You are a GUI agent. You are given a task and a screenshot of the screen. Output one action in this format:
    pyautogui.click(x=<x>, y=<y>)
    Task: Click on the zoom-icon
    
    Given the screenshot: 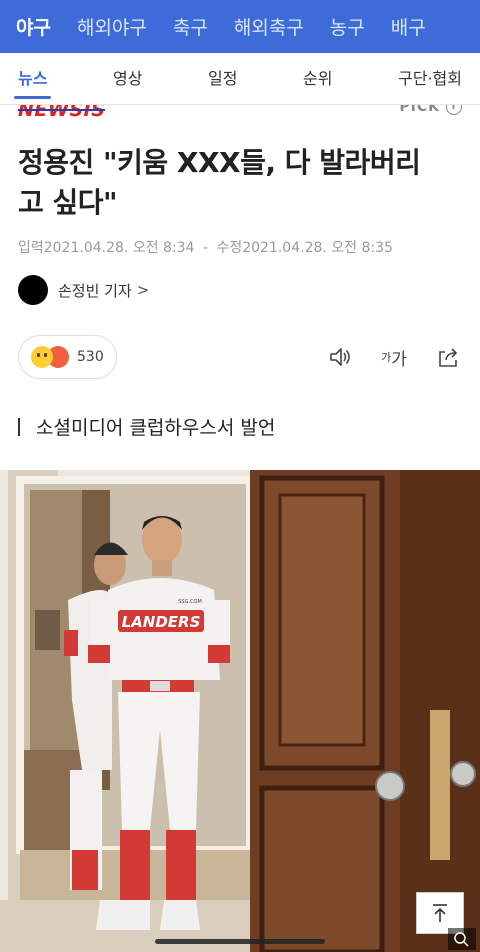 What is the action you would take?
    pyautogui.click(x=461, y=939)
    